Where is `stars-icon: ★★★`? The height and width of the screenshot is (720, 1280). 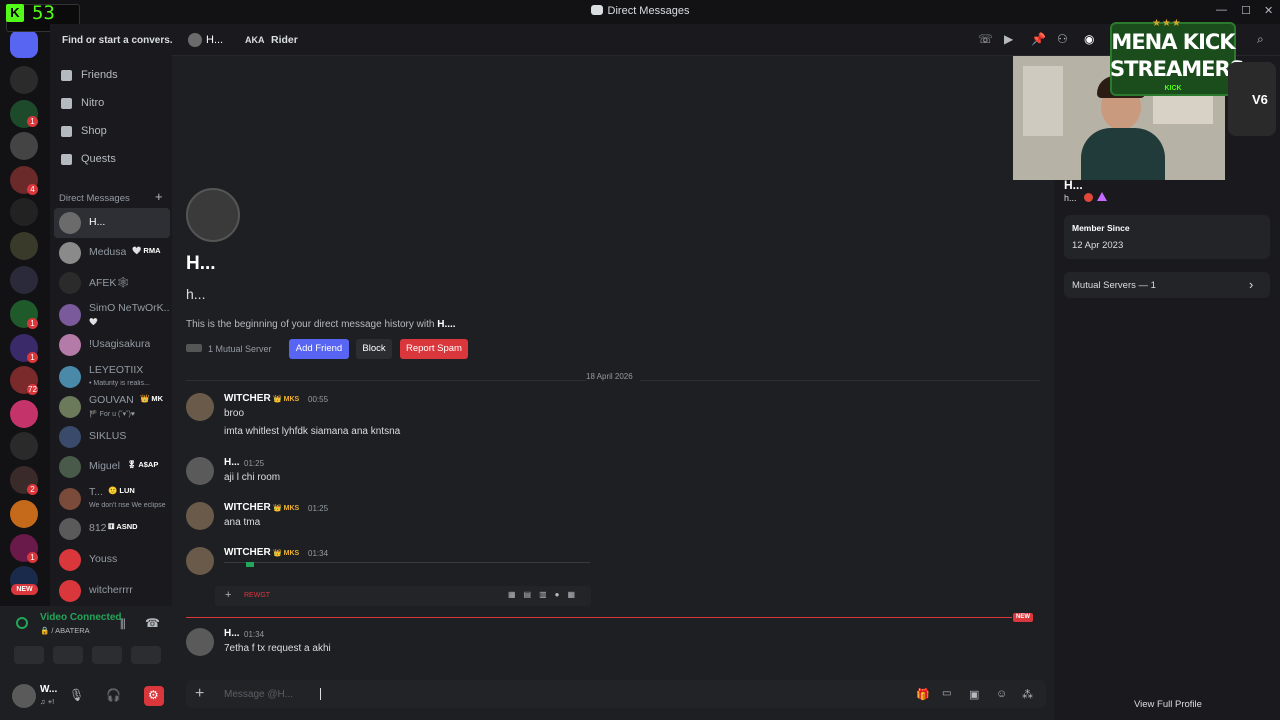 stars-icon: ★★★ is located at coordinates (1167, 23).